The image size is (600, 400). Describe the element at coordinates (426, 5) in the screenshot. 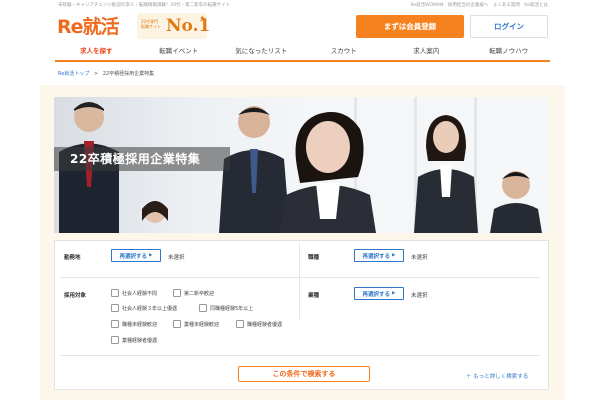

I see `top-link-woman: Re就活WOMAN` at that location.